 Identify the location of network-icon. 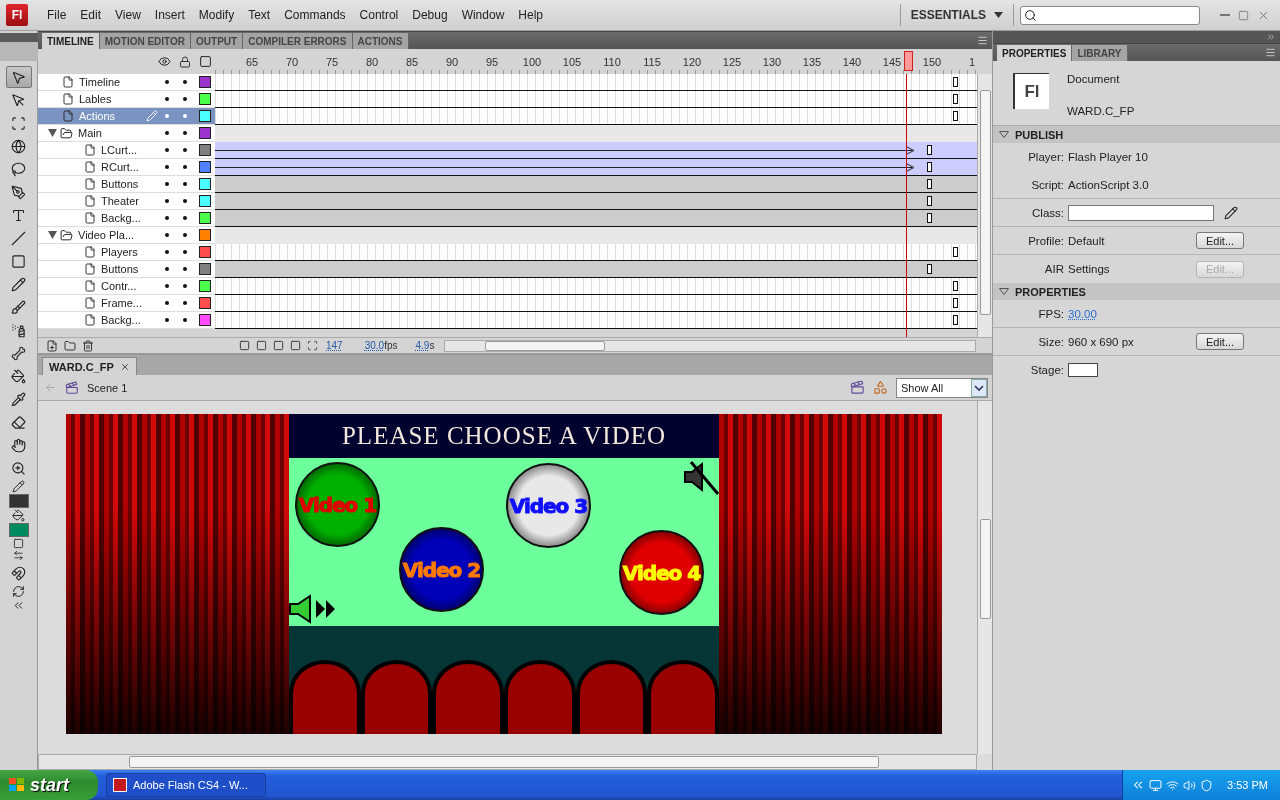
(1156, 785).